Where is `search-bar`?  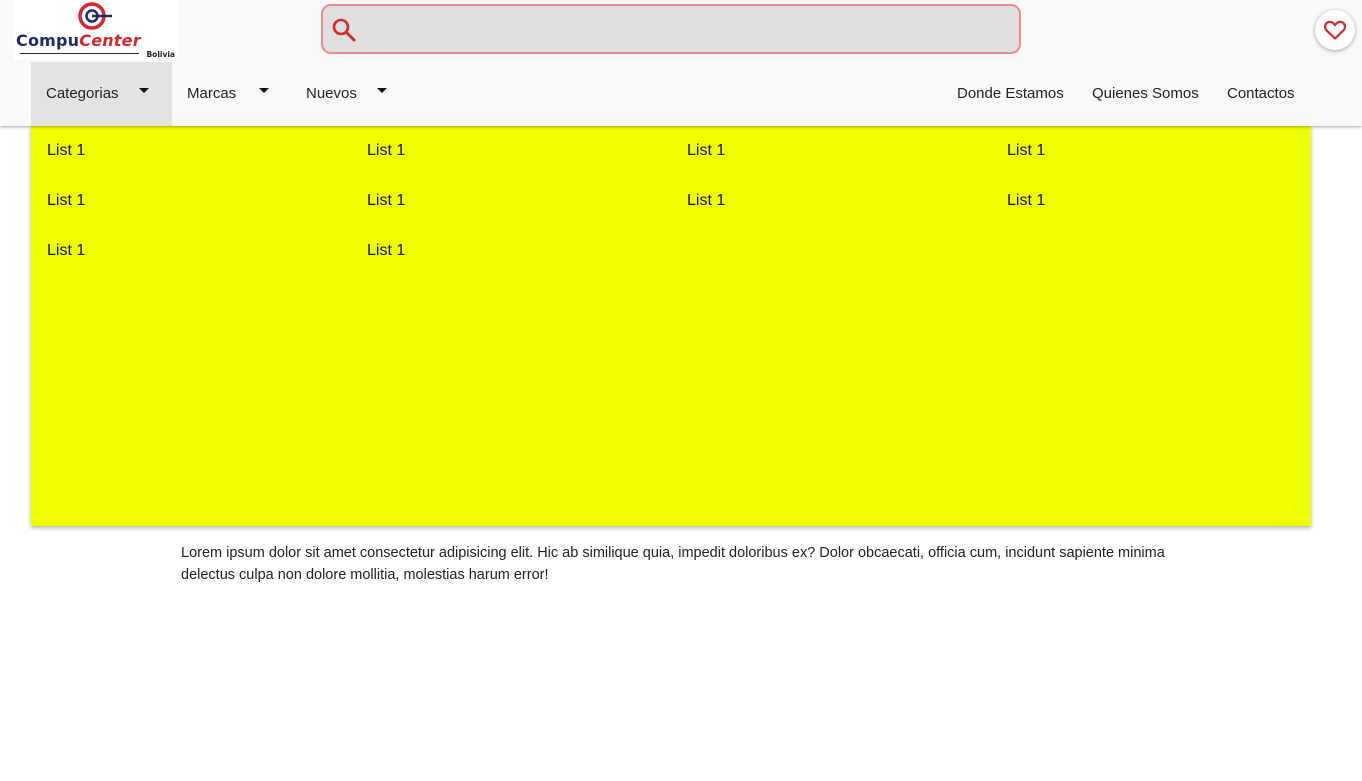
search-bar is located at coordinates (671, 29).